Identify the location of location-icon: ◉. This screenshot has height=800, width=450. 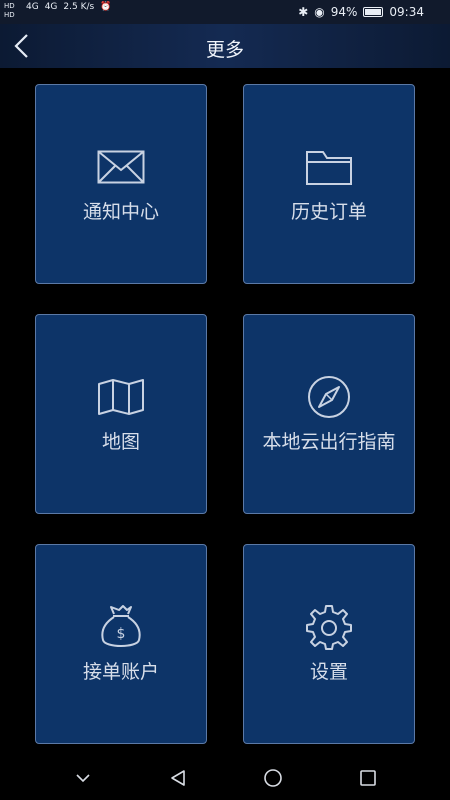
(319, 12).